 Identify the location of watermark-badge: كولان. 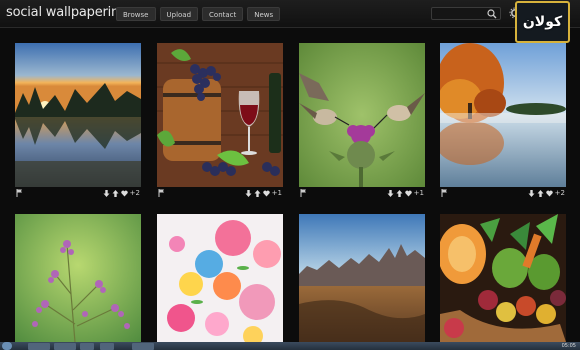
(542, 22).